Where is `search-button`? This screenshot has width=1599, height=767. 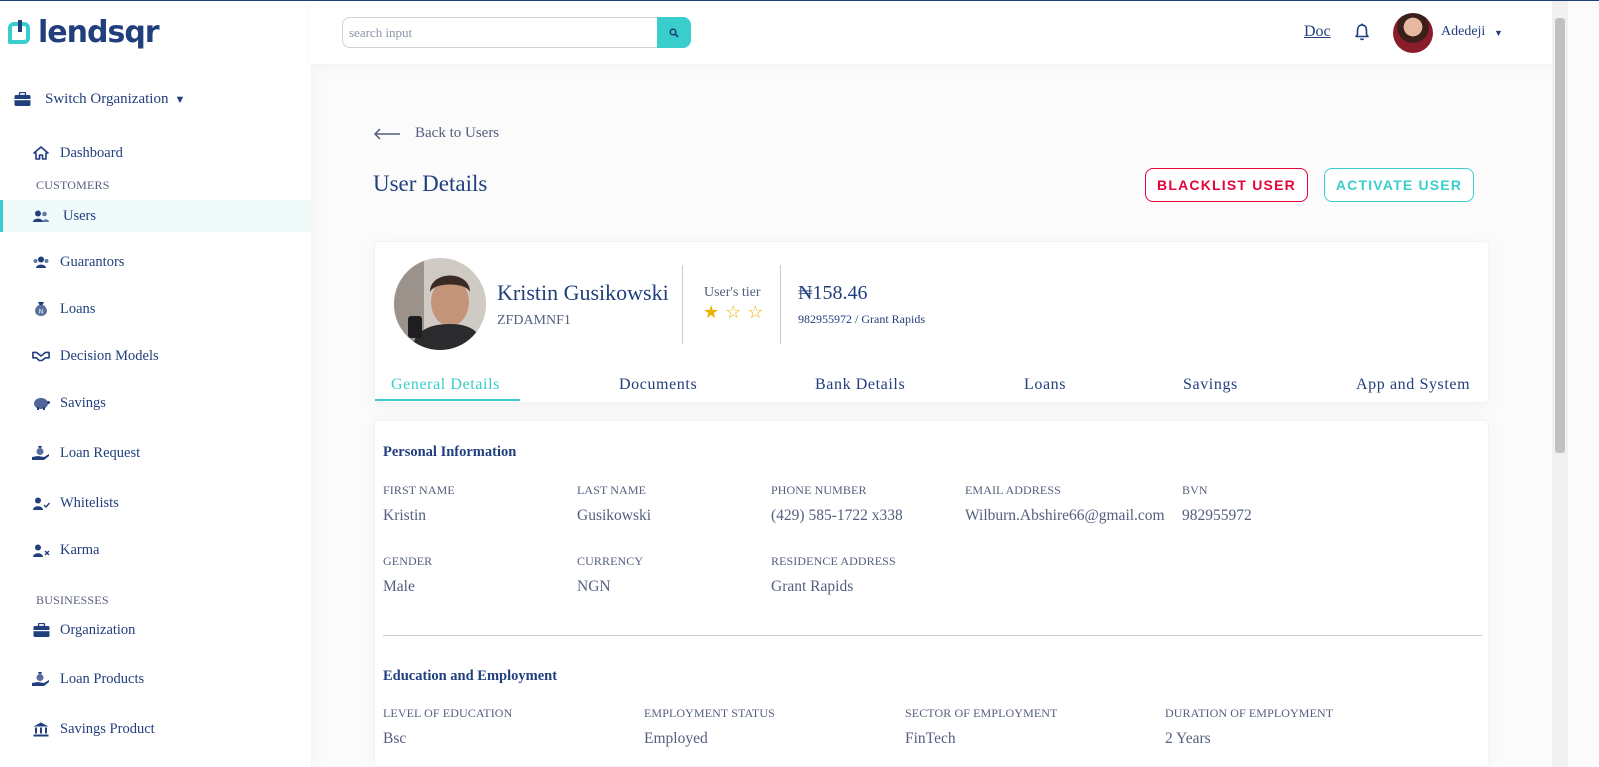
search-button is located at coordinates (674, 32).